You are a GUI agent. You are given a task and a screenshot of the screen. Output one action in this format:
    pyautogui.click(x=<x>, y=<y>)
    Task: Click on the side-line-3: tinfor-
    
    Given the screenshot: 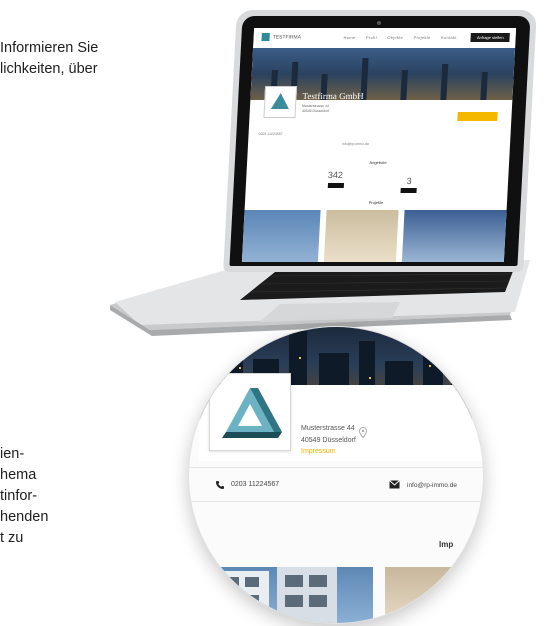 What is the action you would take?
    pyautogui.click(x=19, y=496)
    